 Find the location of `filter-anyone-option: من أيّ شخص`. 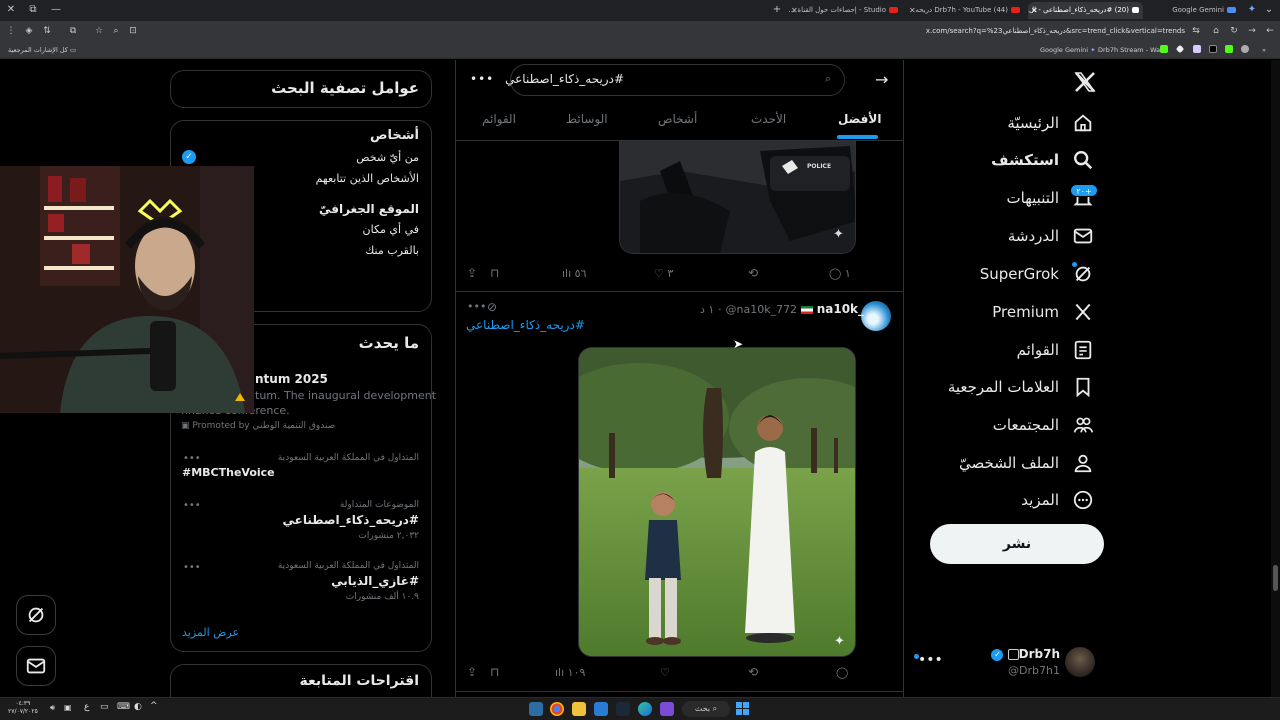

filter-anyone-option: من أيّ شخص is located at coordinates (387, 157).